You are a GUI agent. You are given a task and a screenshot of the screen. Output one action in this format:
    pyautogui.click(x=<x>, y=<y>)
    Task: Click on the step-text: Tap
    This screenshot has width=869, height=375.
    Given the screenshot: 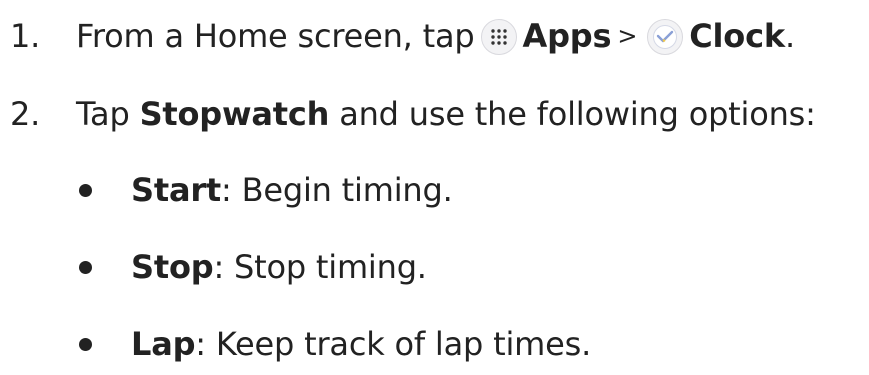 What is the action you would take?
    pyautogui.click(x=103, y=114)
    